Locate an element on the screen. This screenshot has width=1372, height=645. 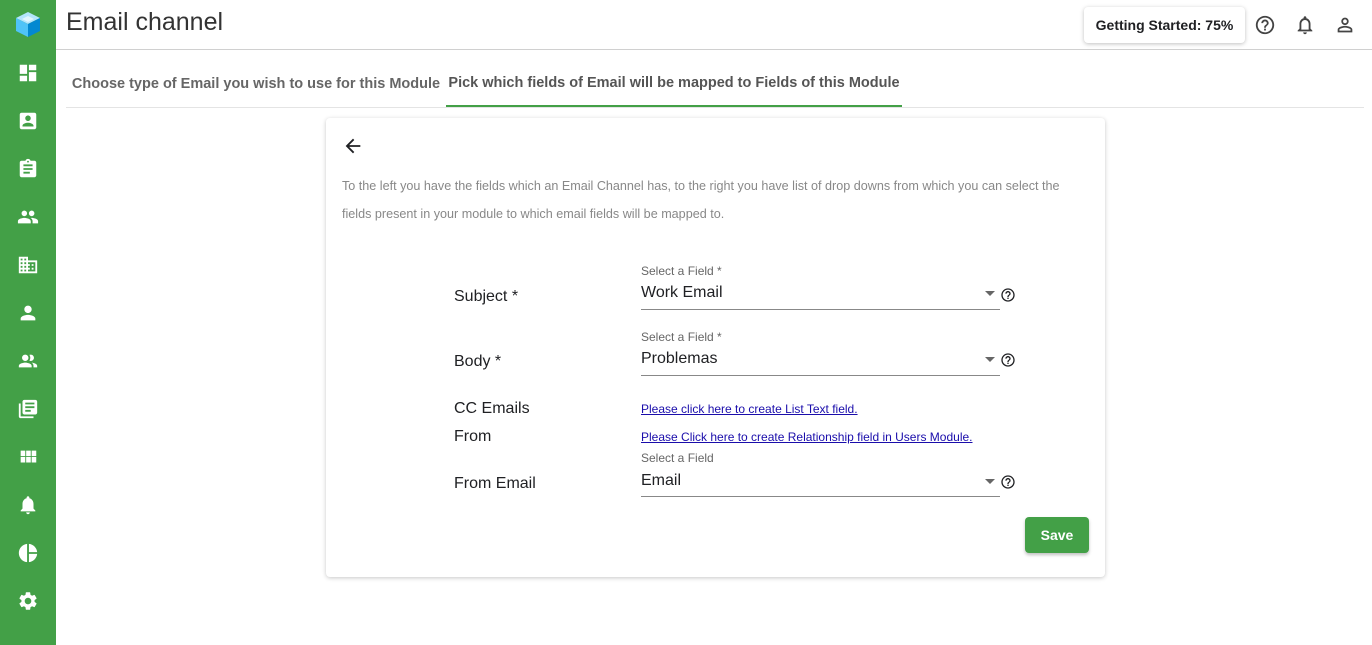
sidebar-item-contacts is located at coordinates (28, 121).